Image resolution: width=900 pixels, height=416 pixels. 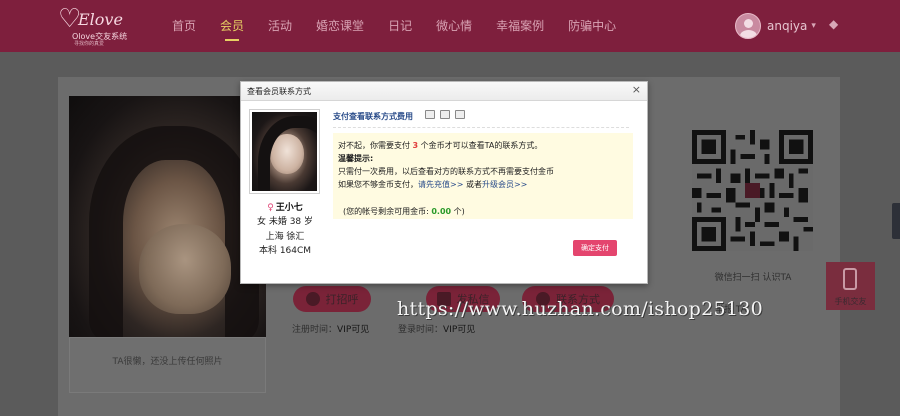 I want to click on contact-type-icons, so click(x=447, y=114).